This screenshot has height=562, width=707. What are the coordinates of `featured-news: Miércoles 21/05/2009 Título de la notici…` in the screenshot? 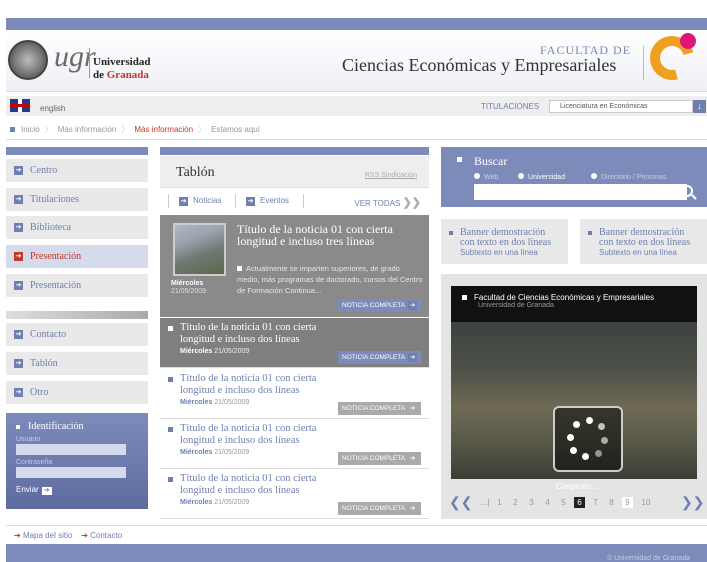 It's located at (294, 266).